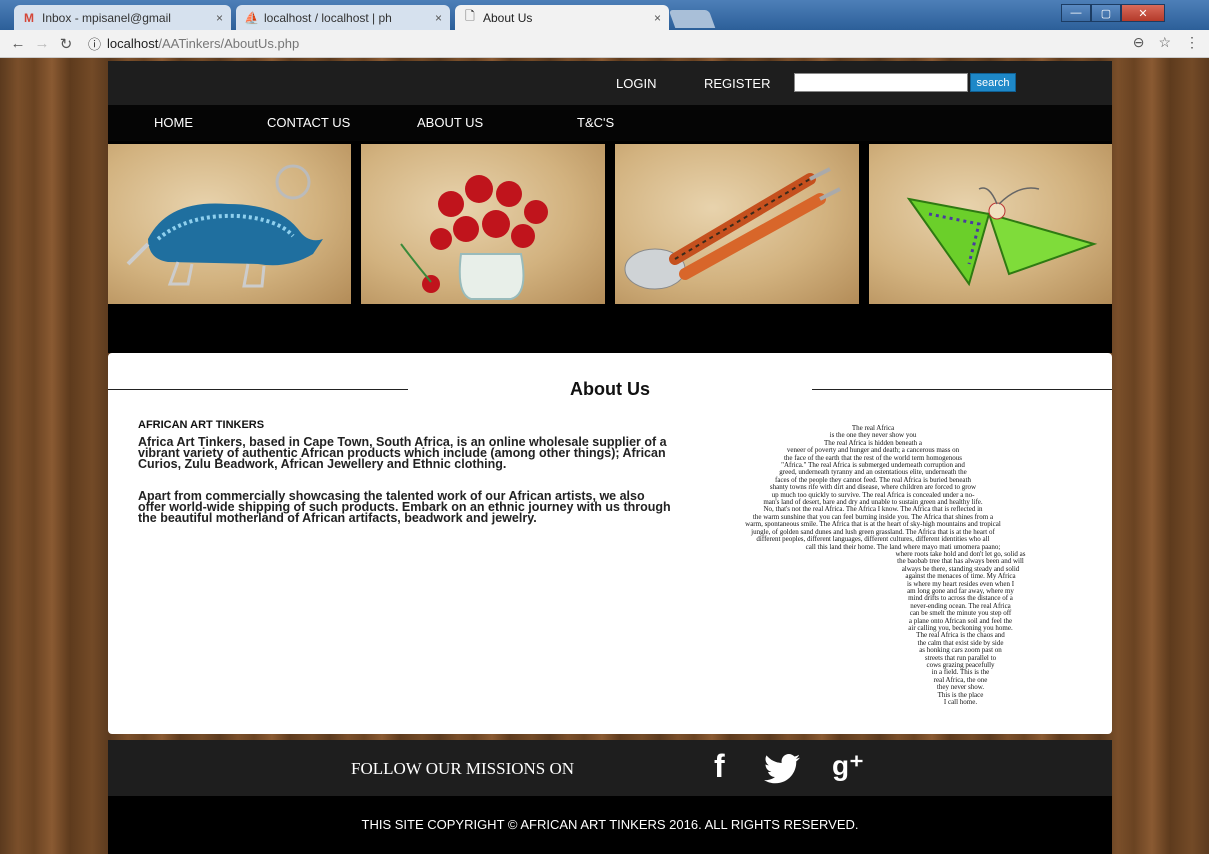 The height and width of the screenshot is (854, 1209). I want to click on poem-line: against the menaces of time. My Africa, so click(960, 576).